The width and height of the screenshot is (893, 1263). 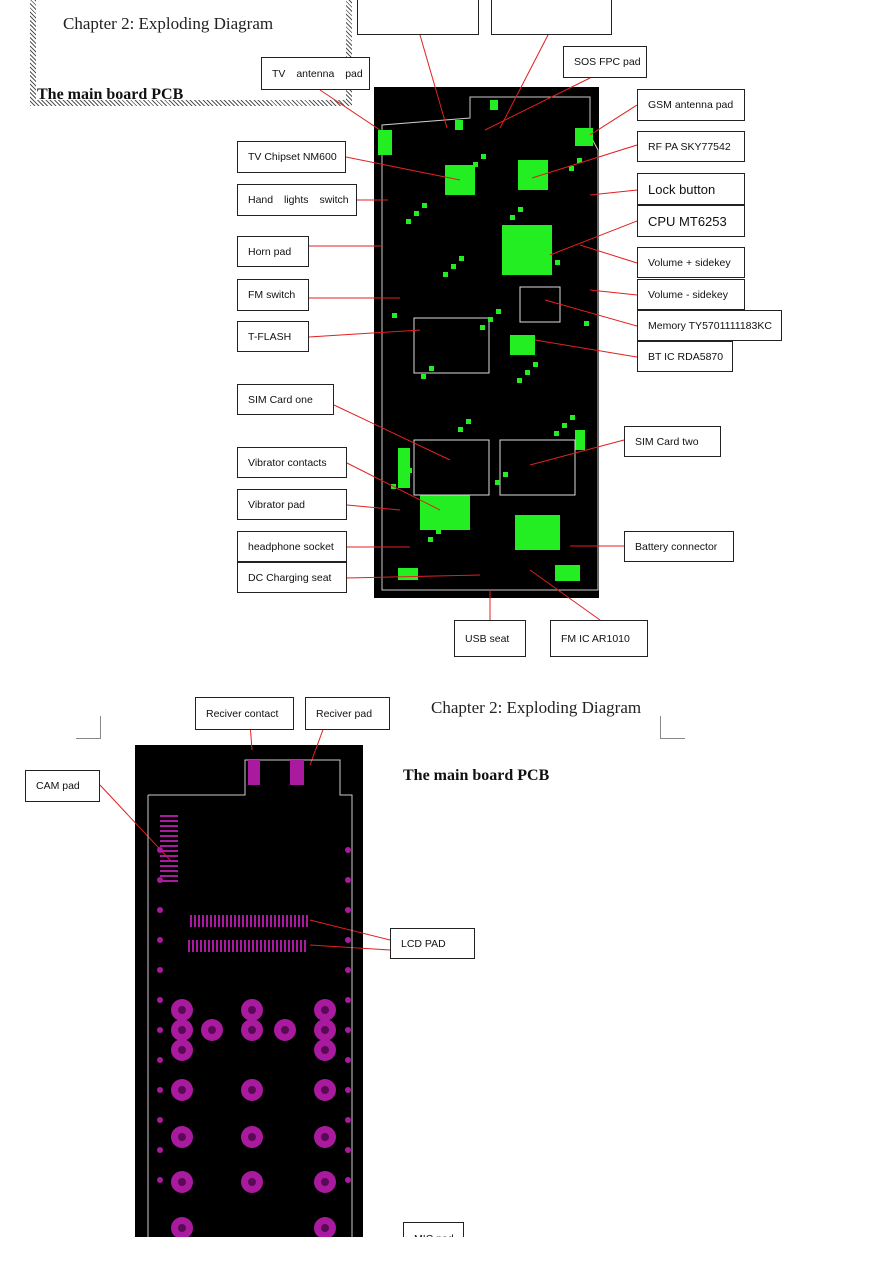 I want to click on label-gsm-antenna-pad: GSM antenna pad, so click(x=691, y=105).